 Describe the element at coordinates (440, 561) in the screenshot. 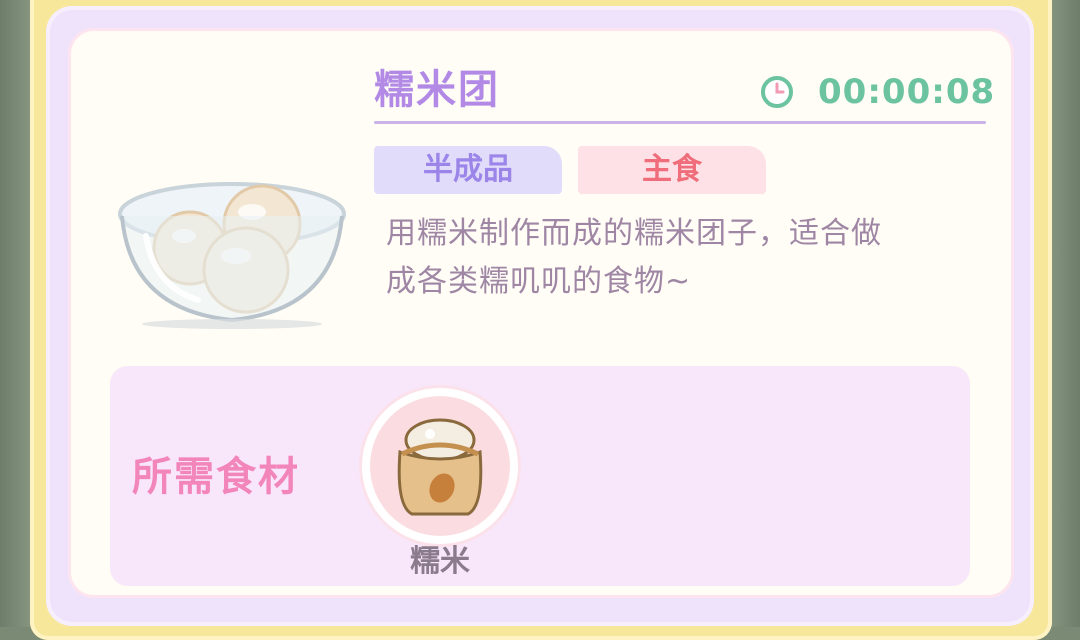

I see `ingredient-name: 糯米` at that location.